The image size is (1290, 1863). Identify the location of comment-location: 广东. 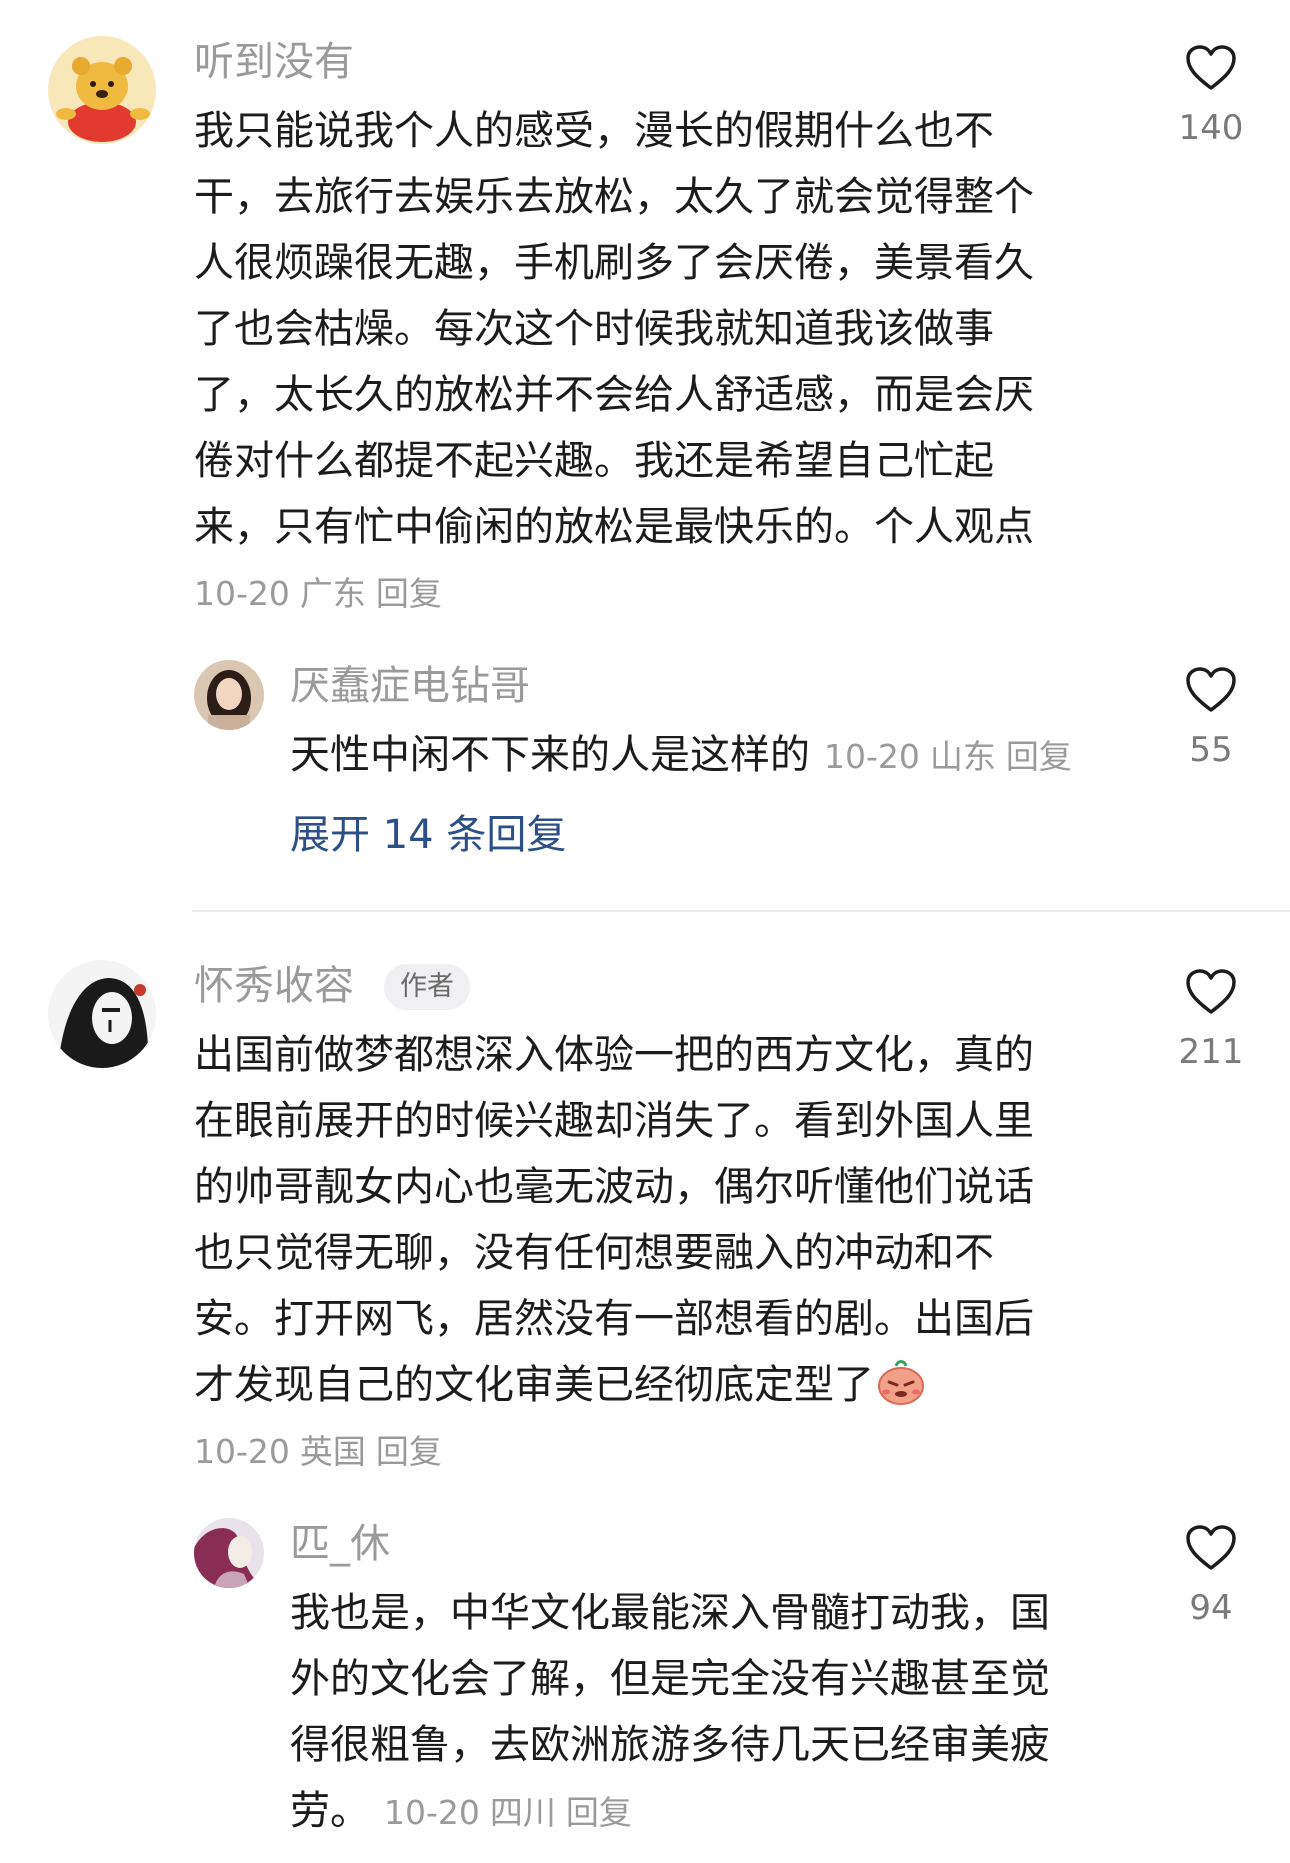
(332, 593).